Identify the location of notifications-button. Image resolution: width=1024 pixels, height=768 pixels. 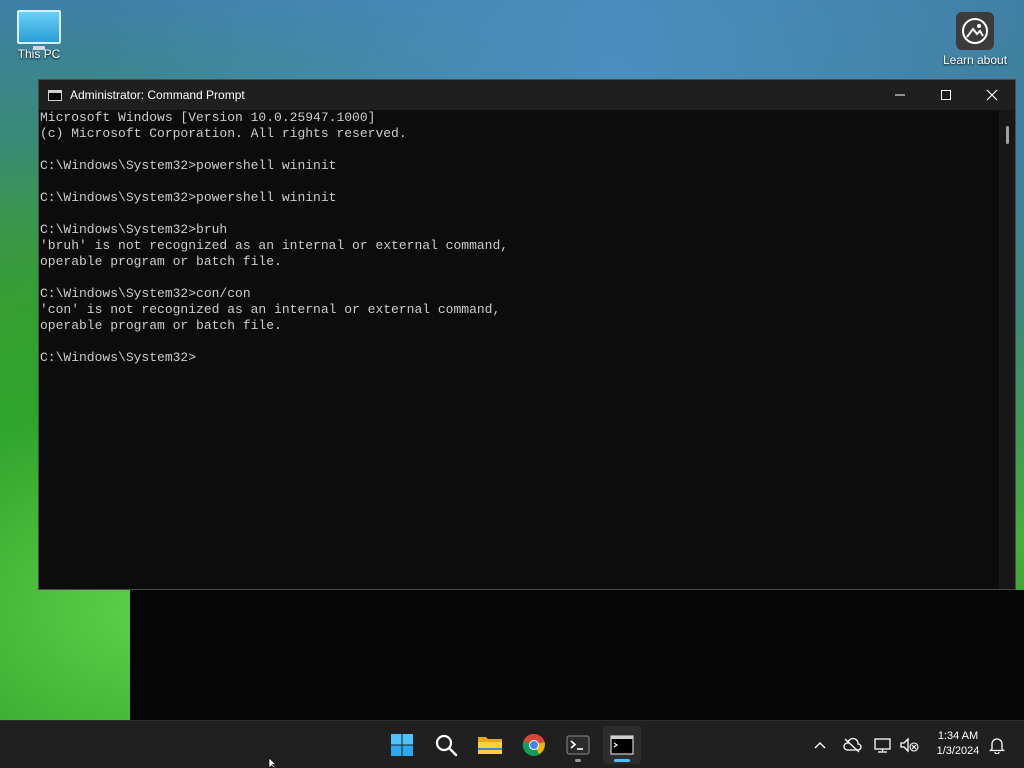
(997, 745).